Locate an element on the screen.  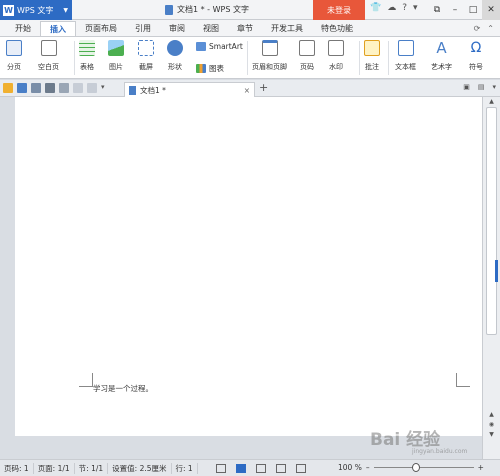
vertical-scrollbar: ▲ ▲ ◉ ▼ is located at coordinates (491, 278).